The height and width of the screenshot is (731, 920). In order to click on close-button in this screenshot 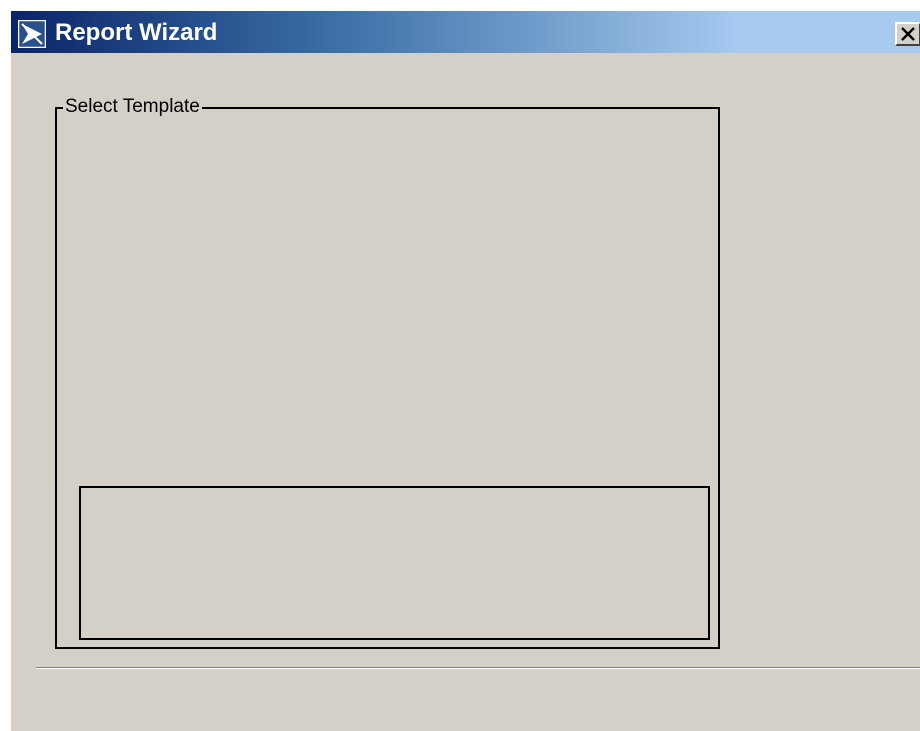, I will do `click(907, 34)`.